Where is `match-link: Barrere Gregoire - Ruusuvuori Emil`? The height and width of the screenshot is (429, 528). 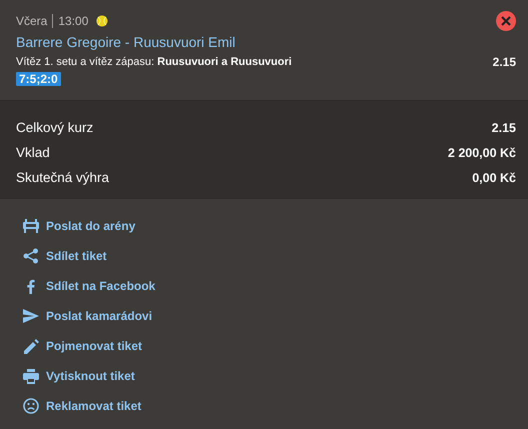
match-link: Barrere Gregoire - Ruusuvuori Emil is located at coordinates (266, 42).